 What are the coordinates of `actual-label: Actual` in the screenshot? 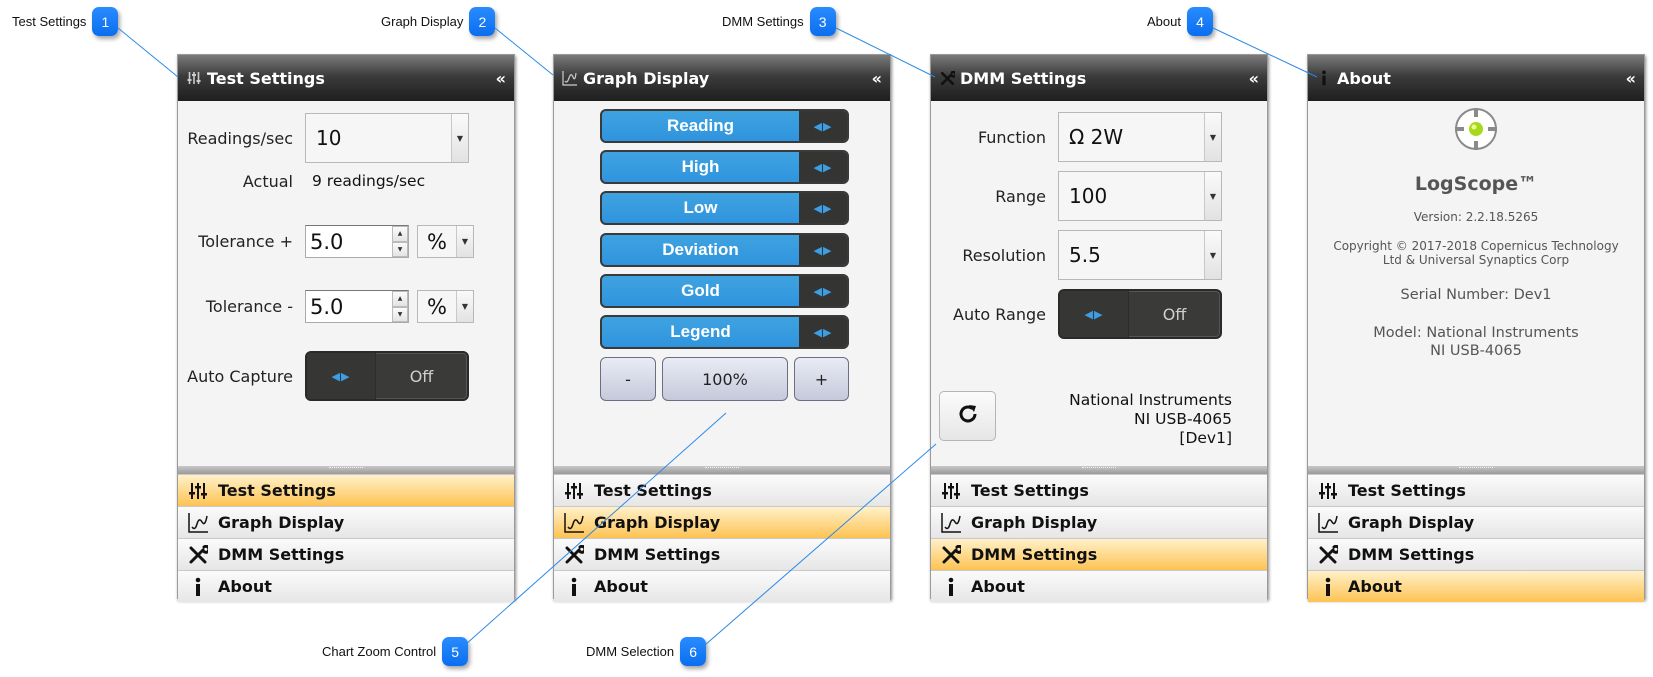 It's located at (267, 181).